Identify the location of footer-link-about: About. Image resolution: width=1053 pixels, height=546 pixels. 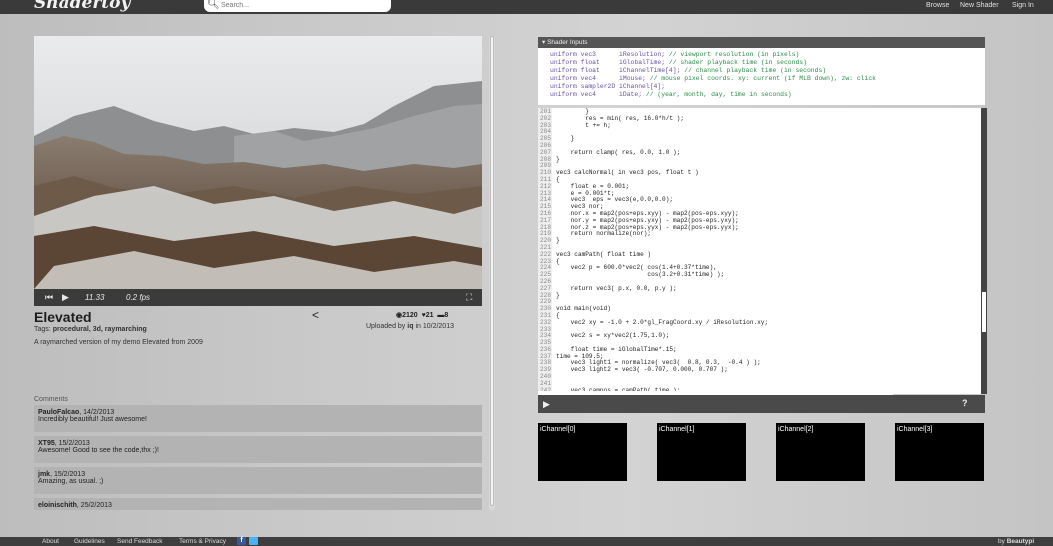
(50, 541).